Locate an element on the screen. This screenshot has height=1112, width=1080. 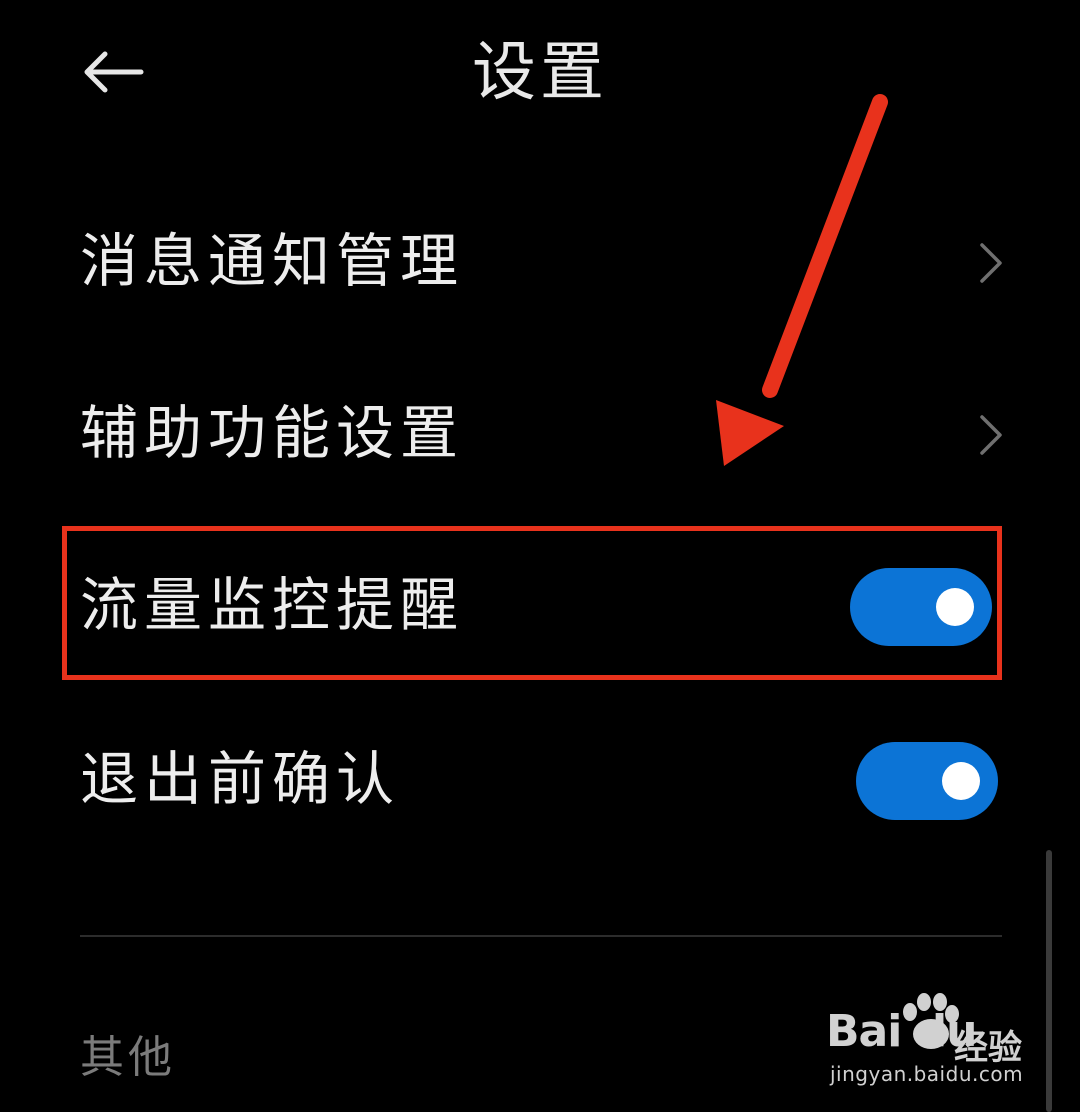
page-title: 设置 is located at coordinates (540, 73).